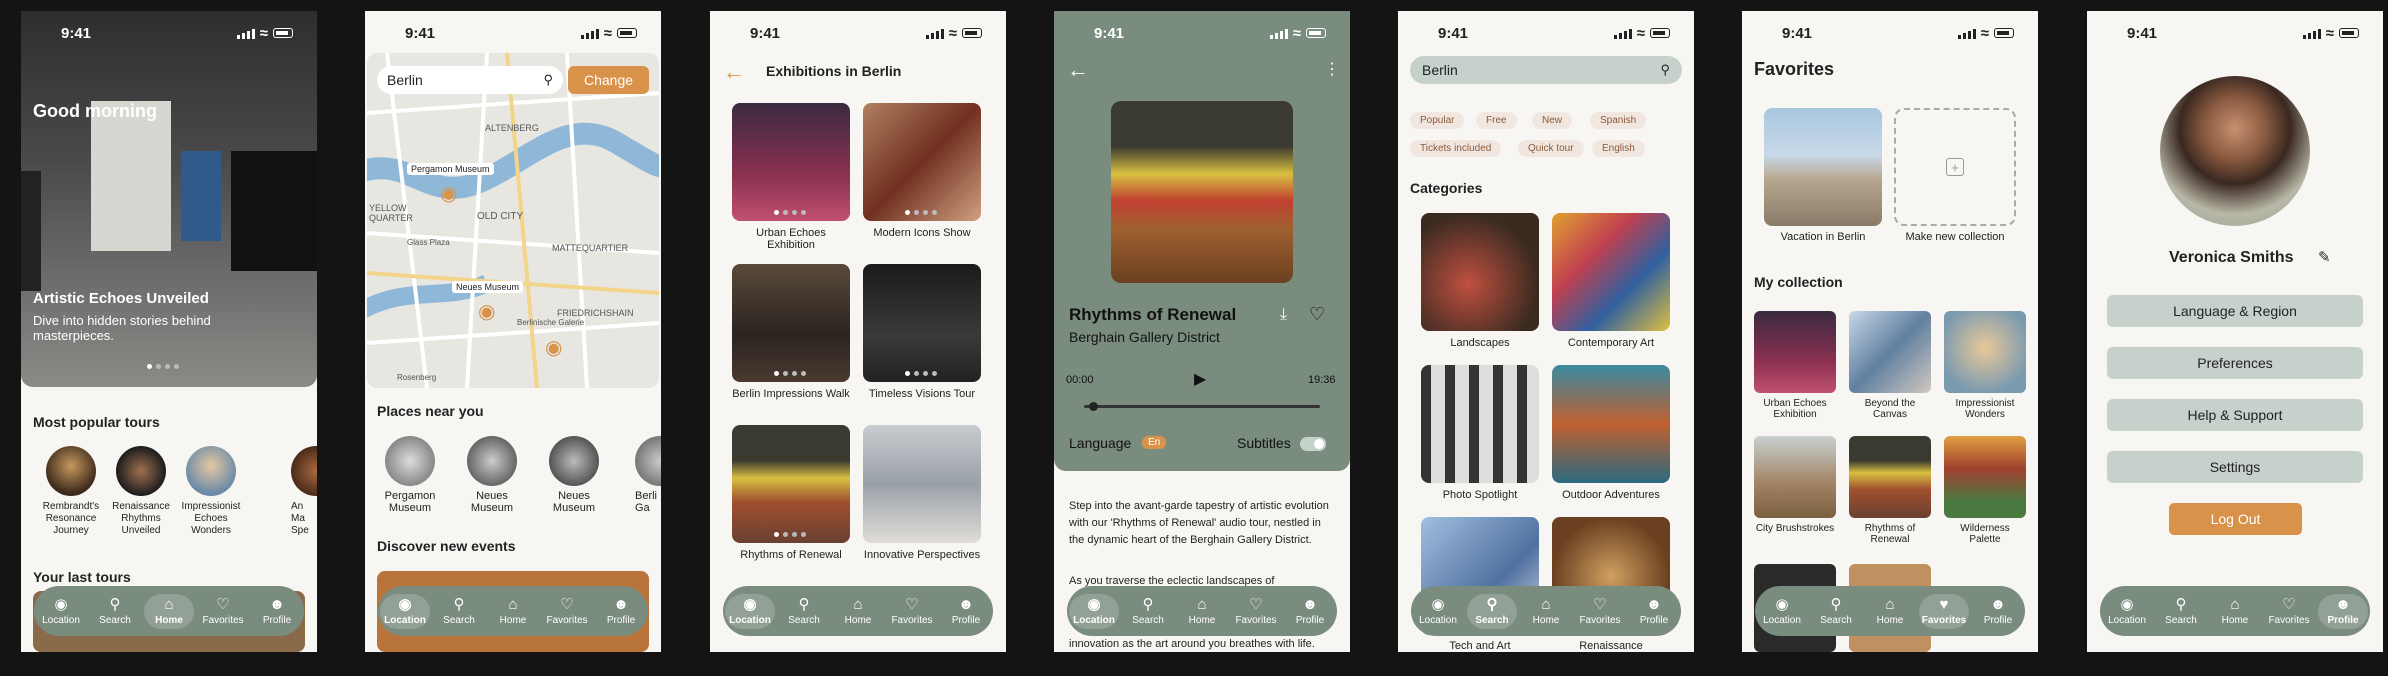 This screenshot has width=2388, height=676. Describe the element at coordinates (2235, 363) in the screenshot. I see `preferences-button: Preferences` at that location.